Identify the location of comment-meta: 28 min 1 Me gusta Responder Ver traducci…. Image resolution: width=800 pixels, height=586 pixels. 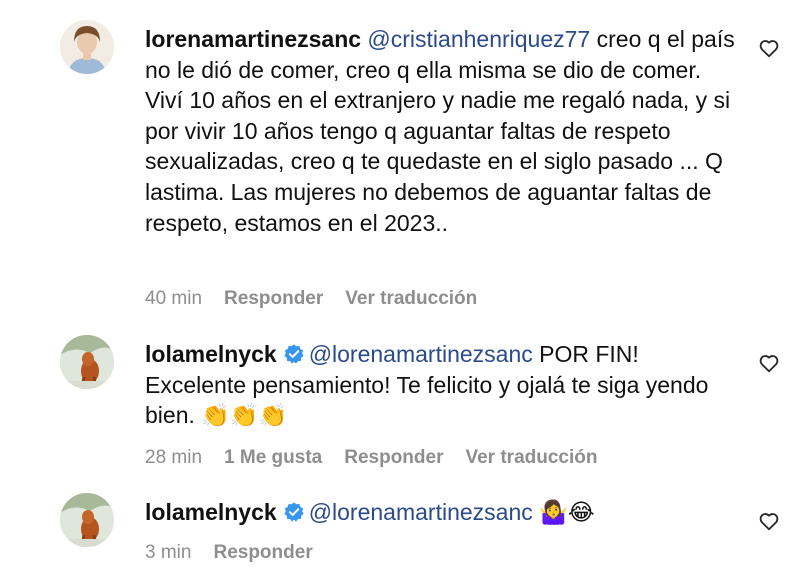
(371, 458).